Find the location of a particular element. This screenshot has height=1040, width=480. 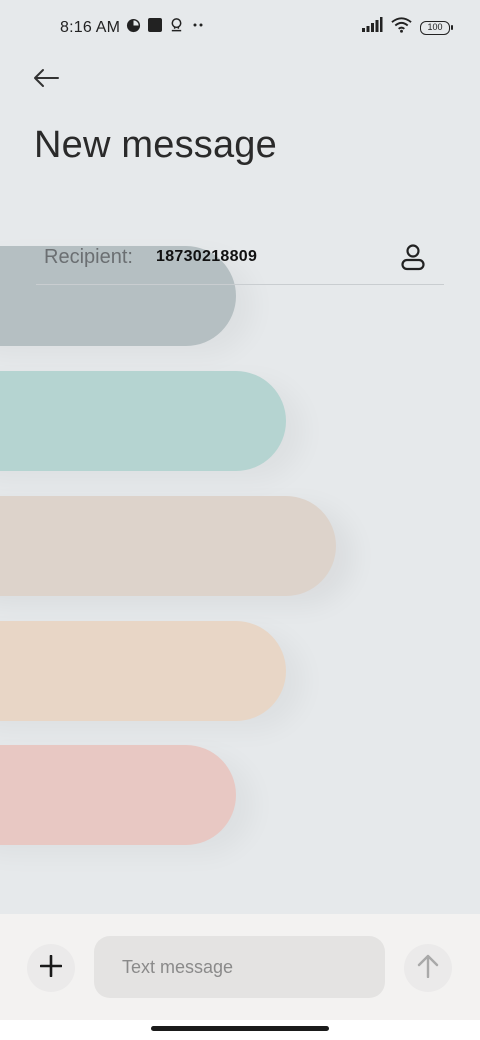

navigation-bar is located at coordinates (240, 1030).